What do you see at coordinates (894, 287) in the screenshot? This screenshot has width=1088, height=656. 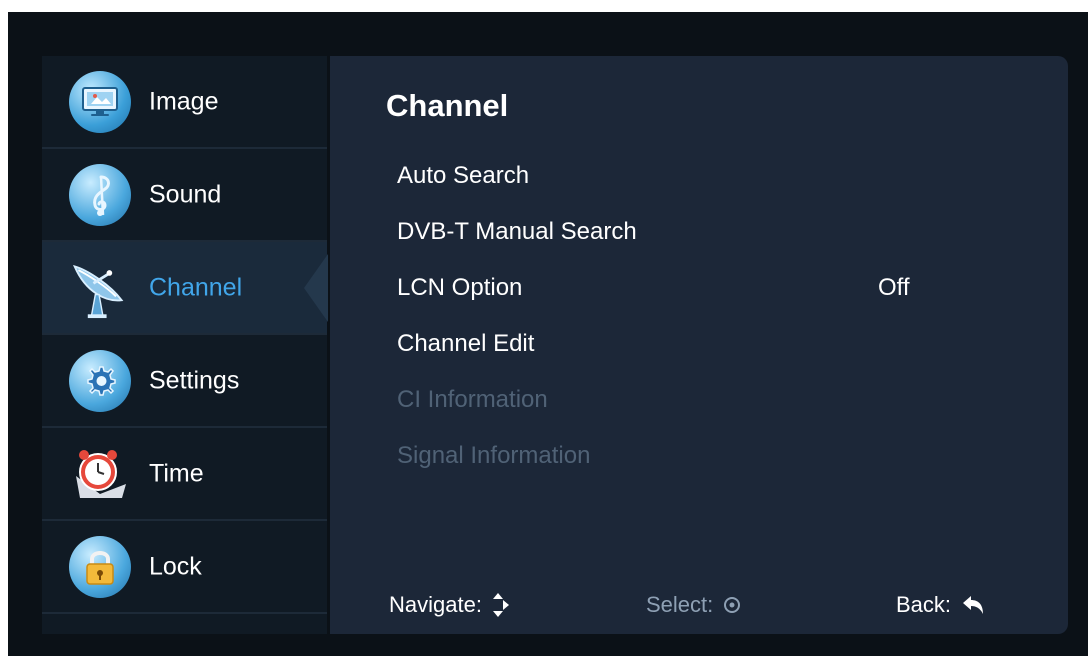 I see `lcn-option-value: Off` at bounding box center [894, 287].